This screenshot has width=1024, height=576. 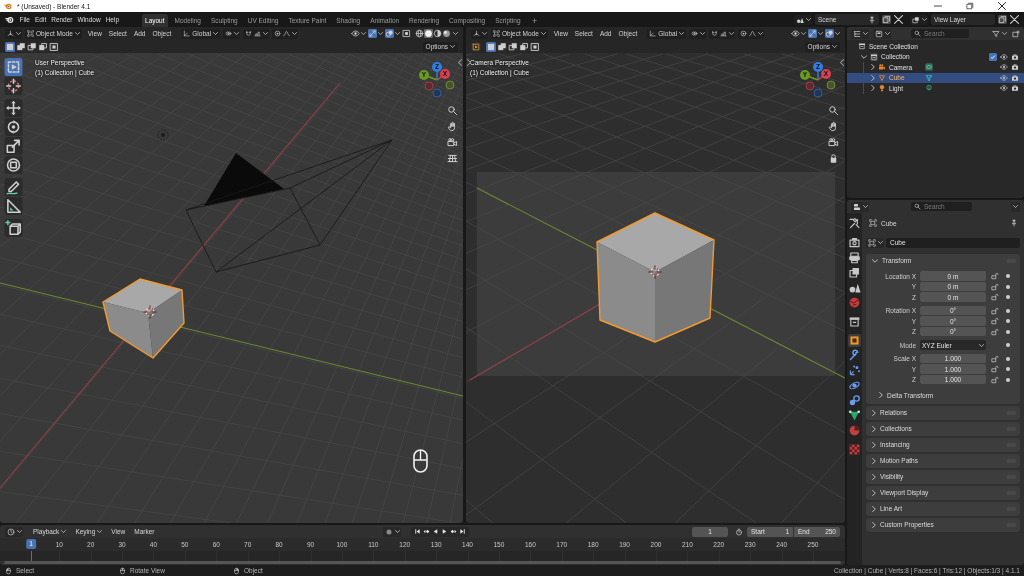 What do you see at coordinates (392, 531) in the screenshot?
I see `auto-keying-button` at bounding box center [392, 531].